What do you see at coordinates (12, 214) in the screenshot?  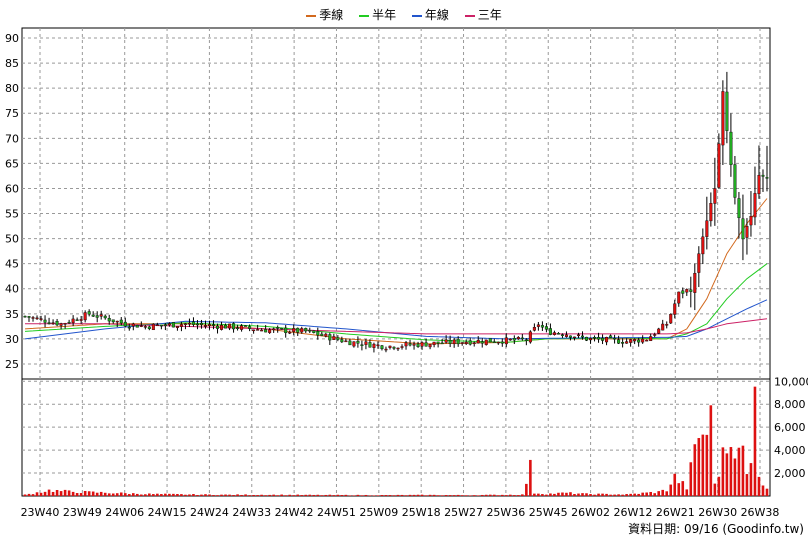 I see `price-tick-label: 55` at bounding box center [12, 214].